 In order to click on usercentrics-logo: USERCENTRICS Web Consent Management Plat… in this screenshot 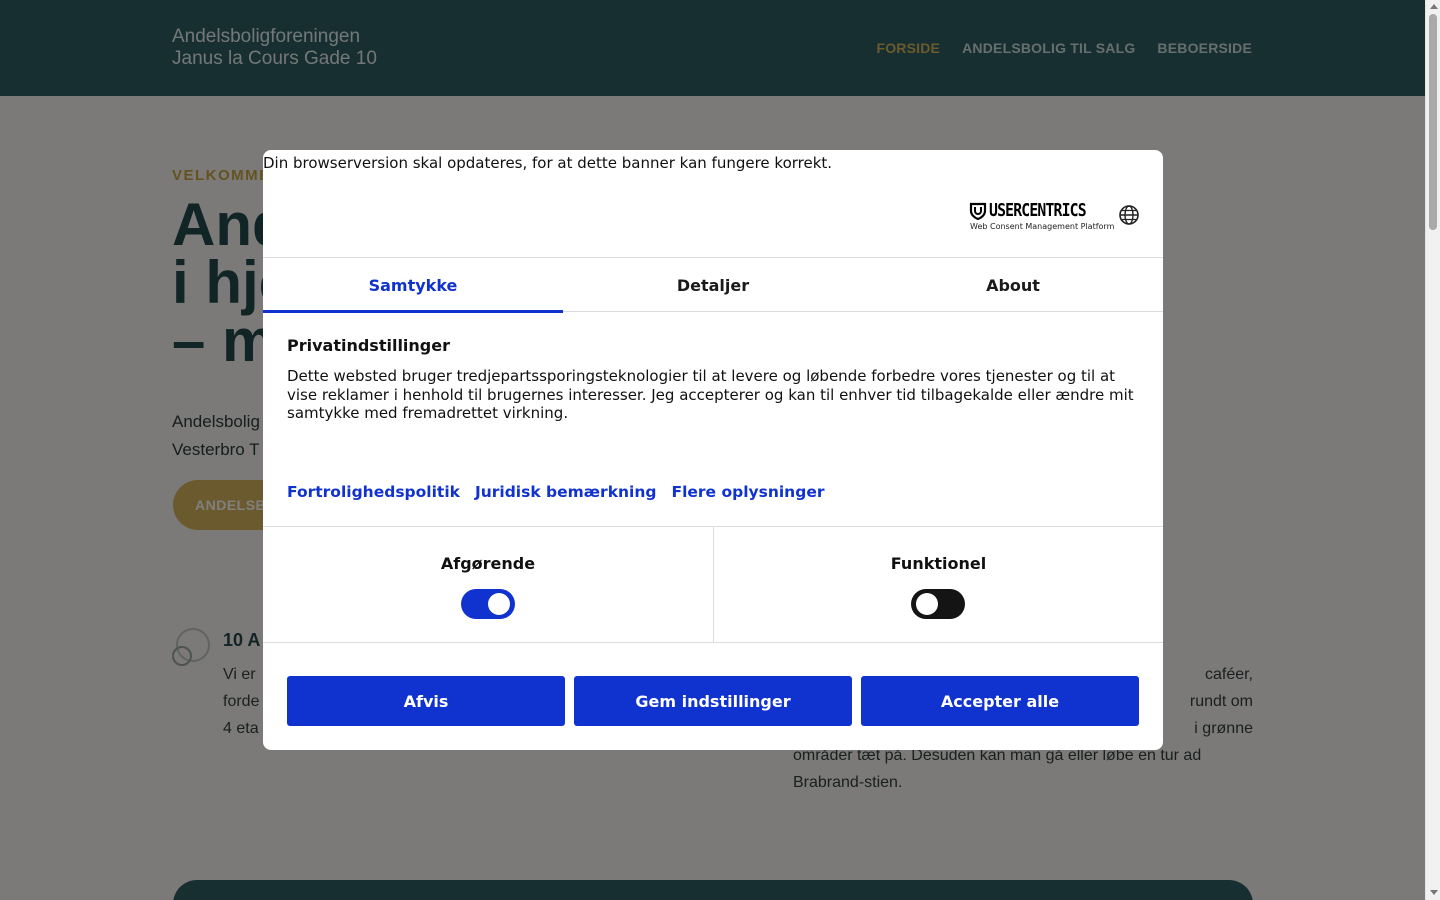, I will do `click(1041, 216)`.